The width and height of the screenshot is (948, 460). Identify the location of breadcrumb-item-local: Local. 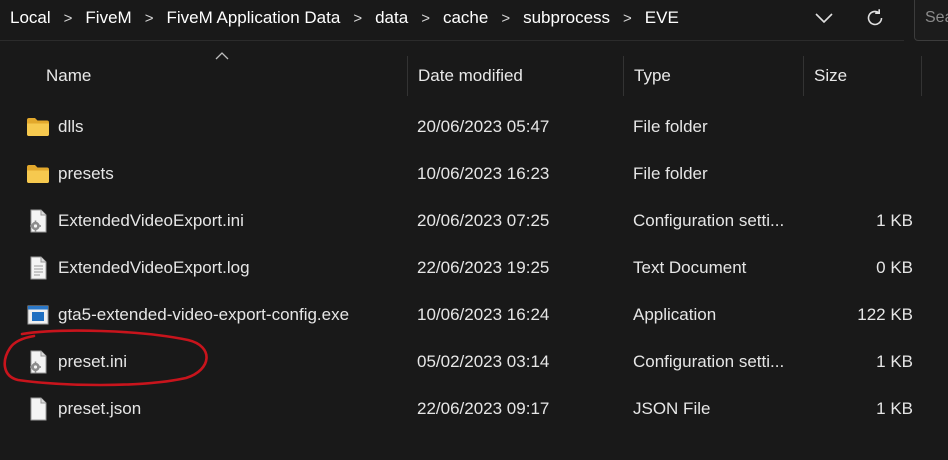
(30, 18).